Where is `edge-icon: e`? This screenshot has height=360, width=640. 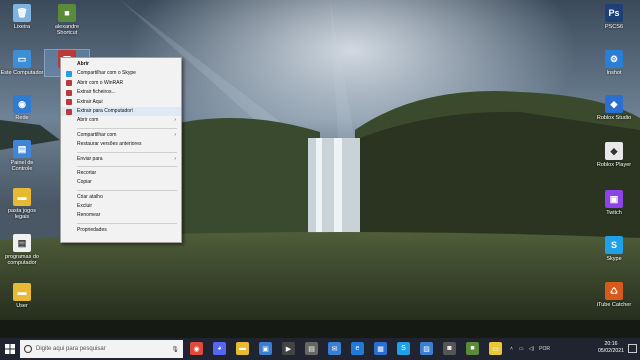 edge-icon: e is located at coordinates (357, 348).